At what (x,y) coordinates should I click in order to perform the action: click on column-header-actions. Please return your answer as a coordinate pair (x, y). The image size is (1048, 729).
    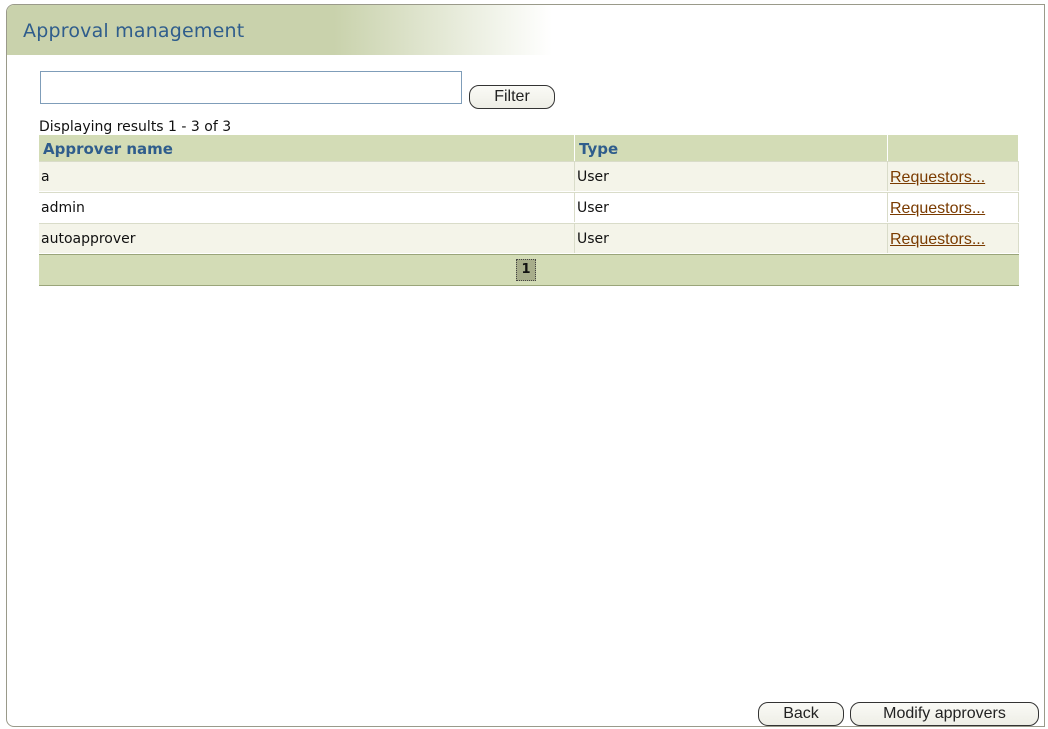
    Looking at the image, I should click on (953, 148).